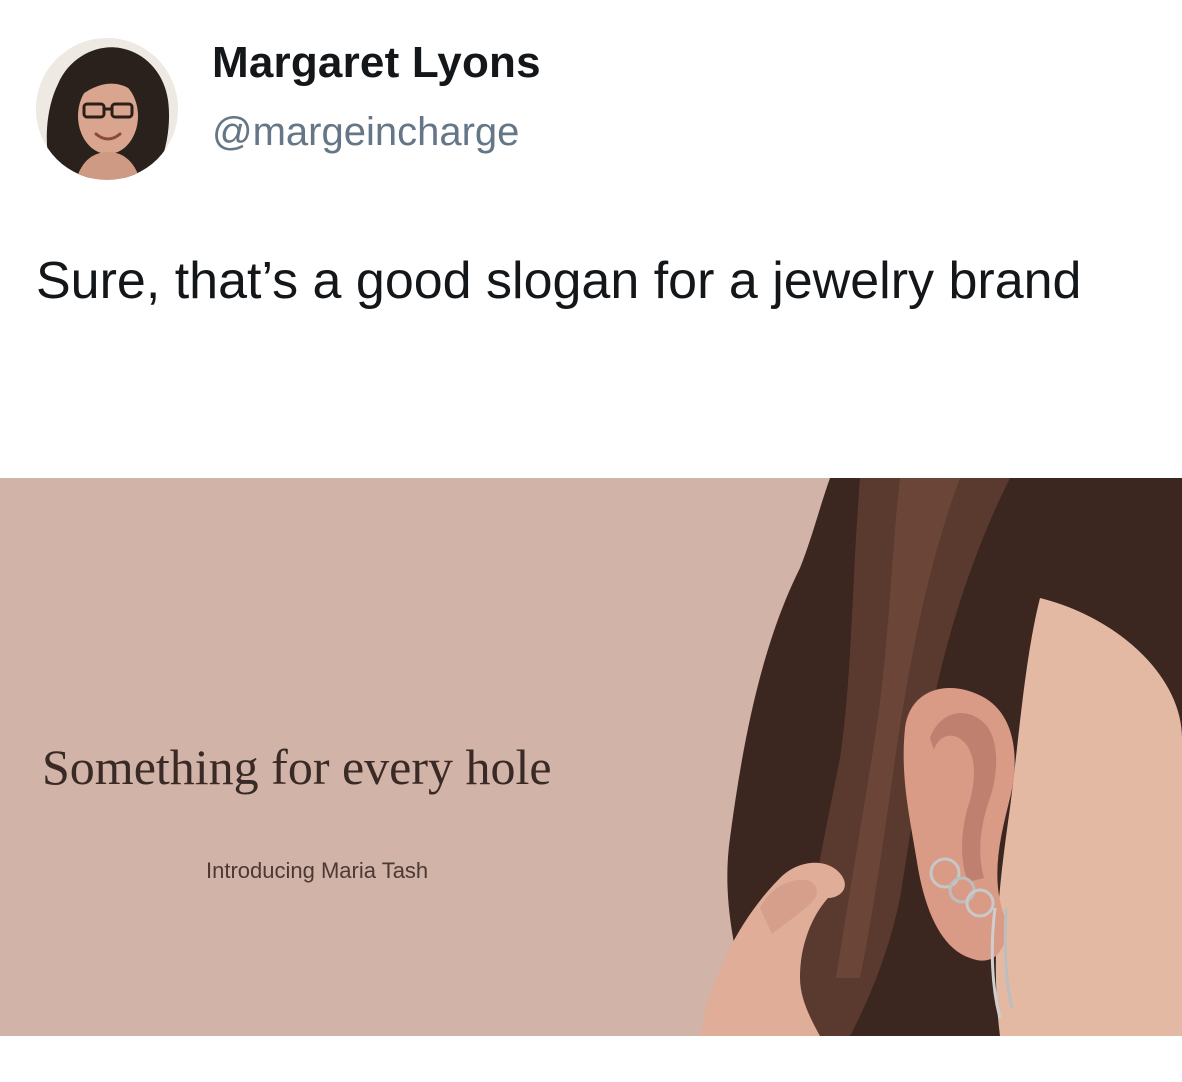  I want to click on ad-subline: Introducing Maria Tash, so click(317, 870).